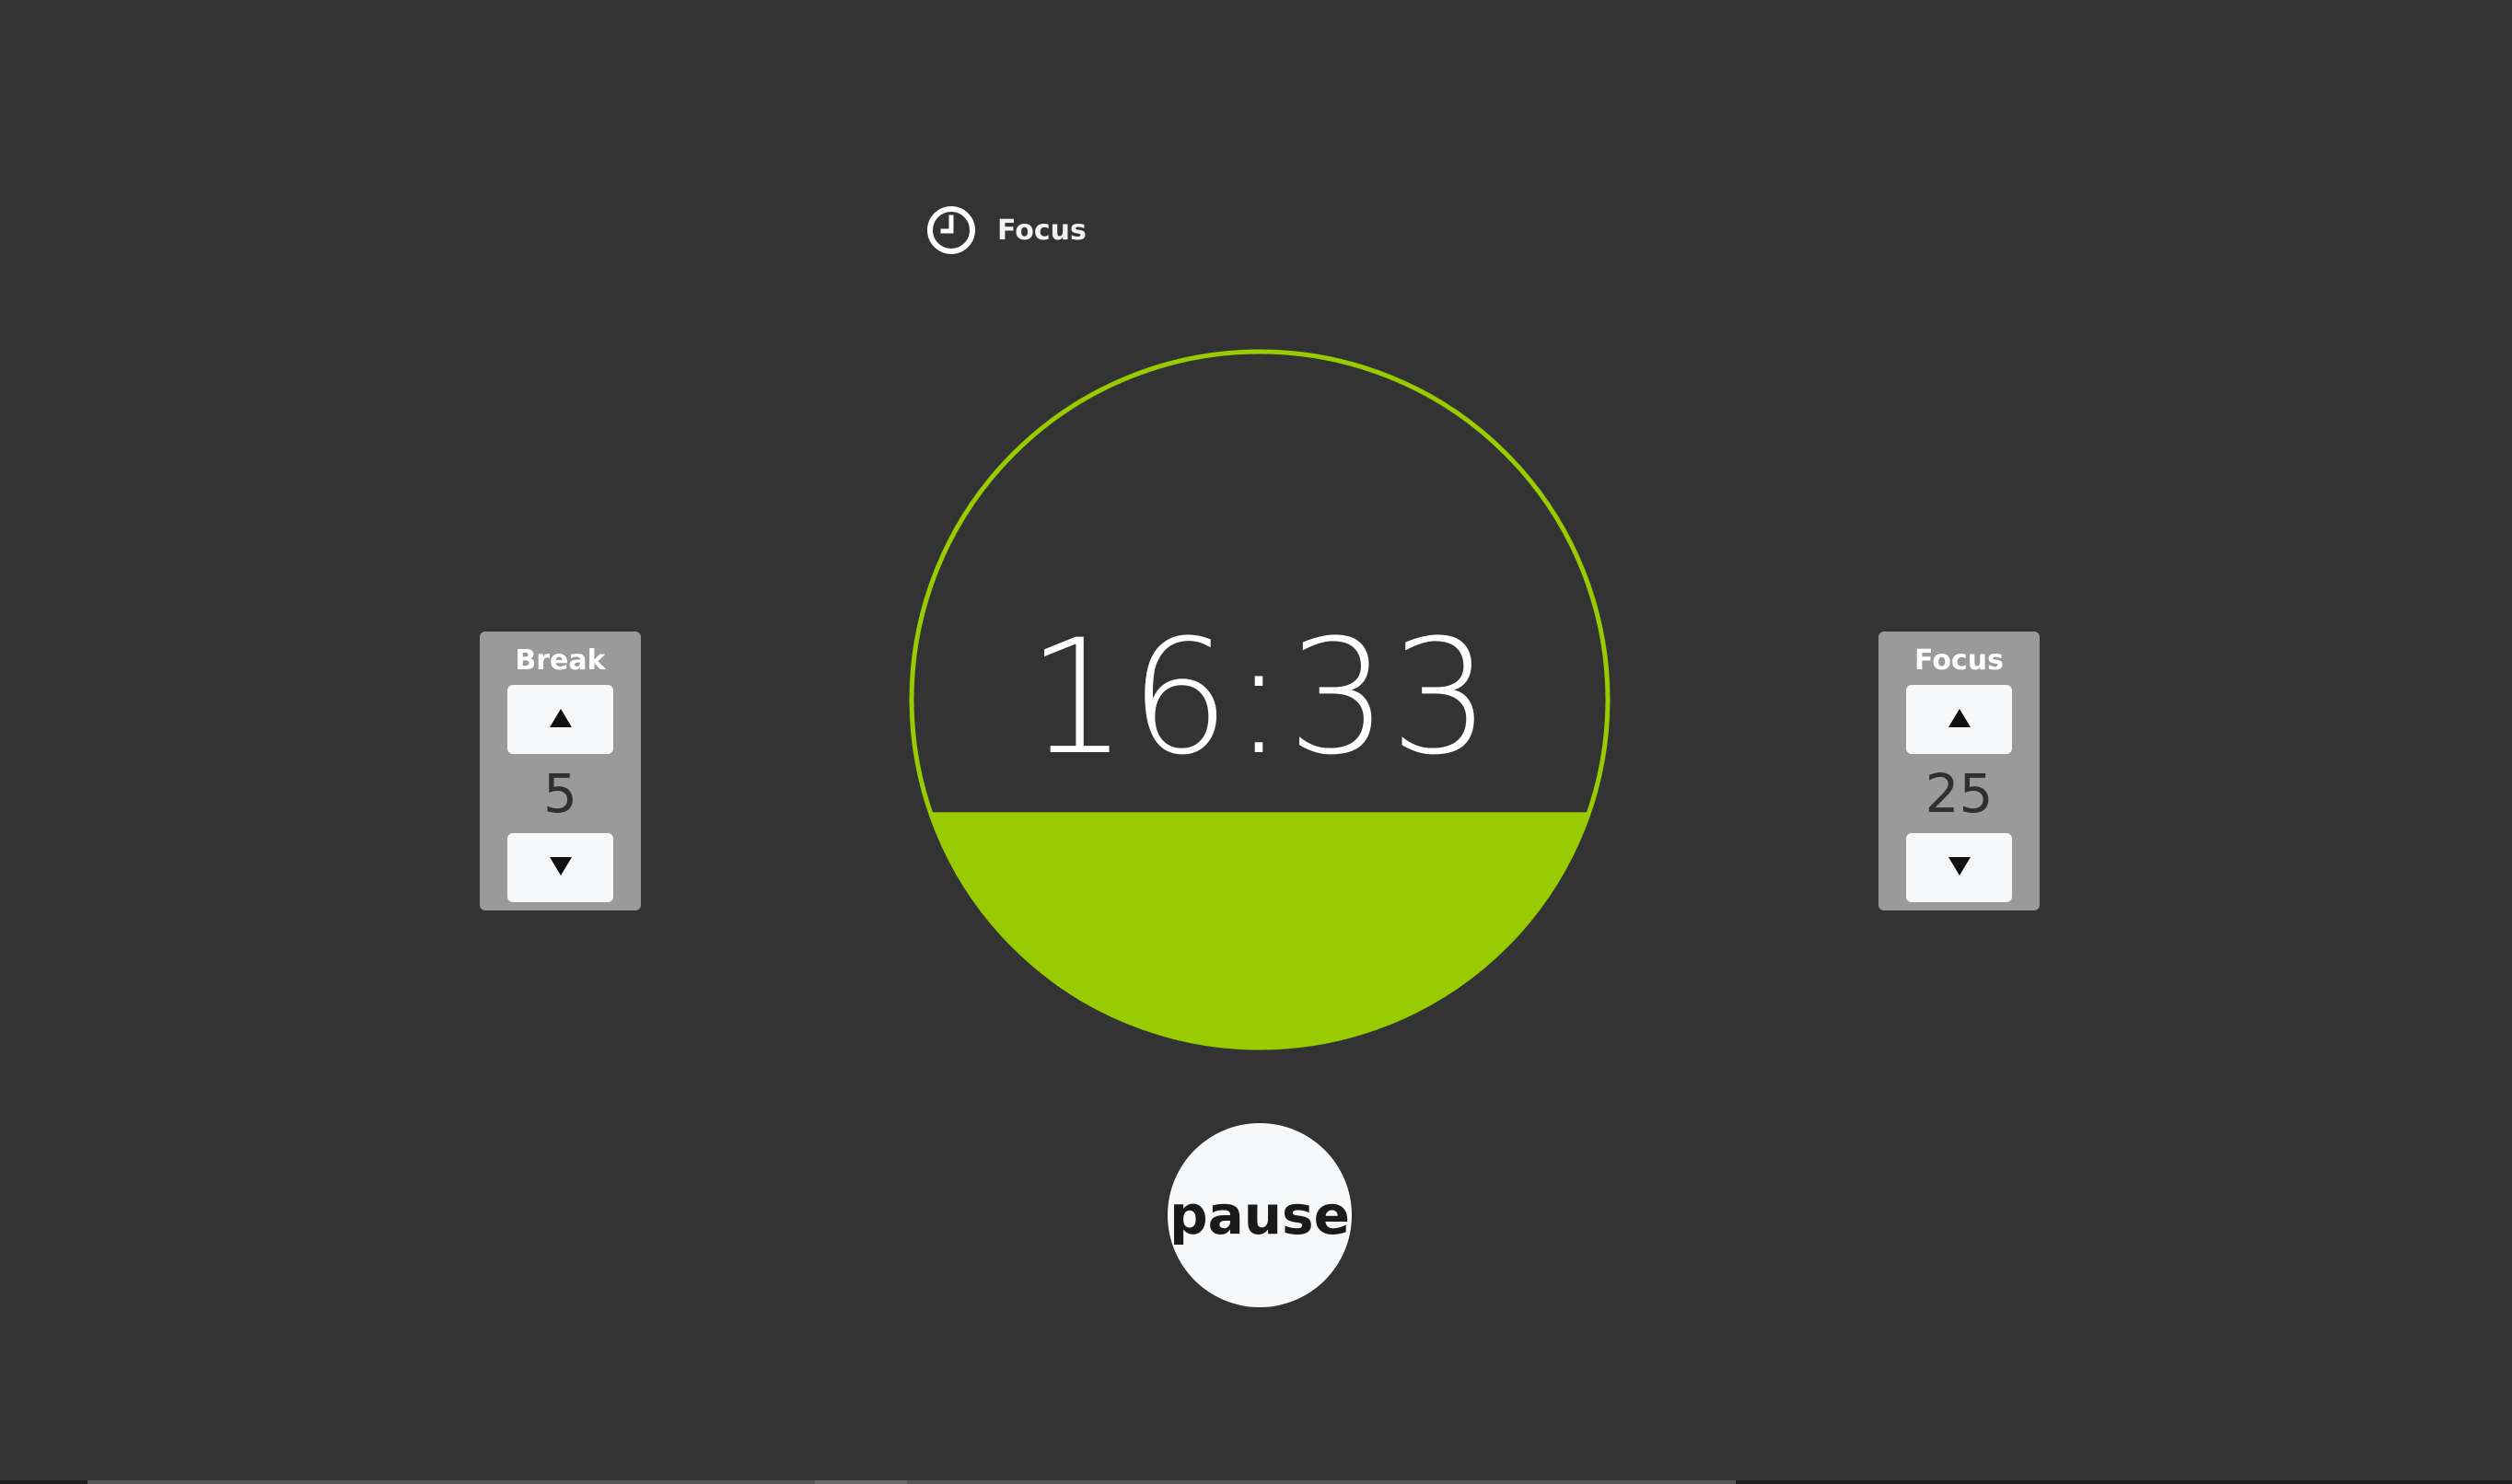 This screenshot has height=1484, width=2512. I want to click on break-stepper: Break 5, so click(560, 771).